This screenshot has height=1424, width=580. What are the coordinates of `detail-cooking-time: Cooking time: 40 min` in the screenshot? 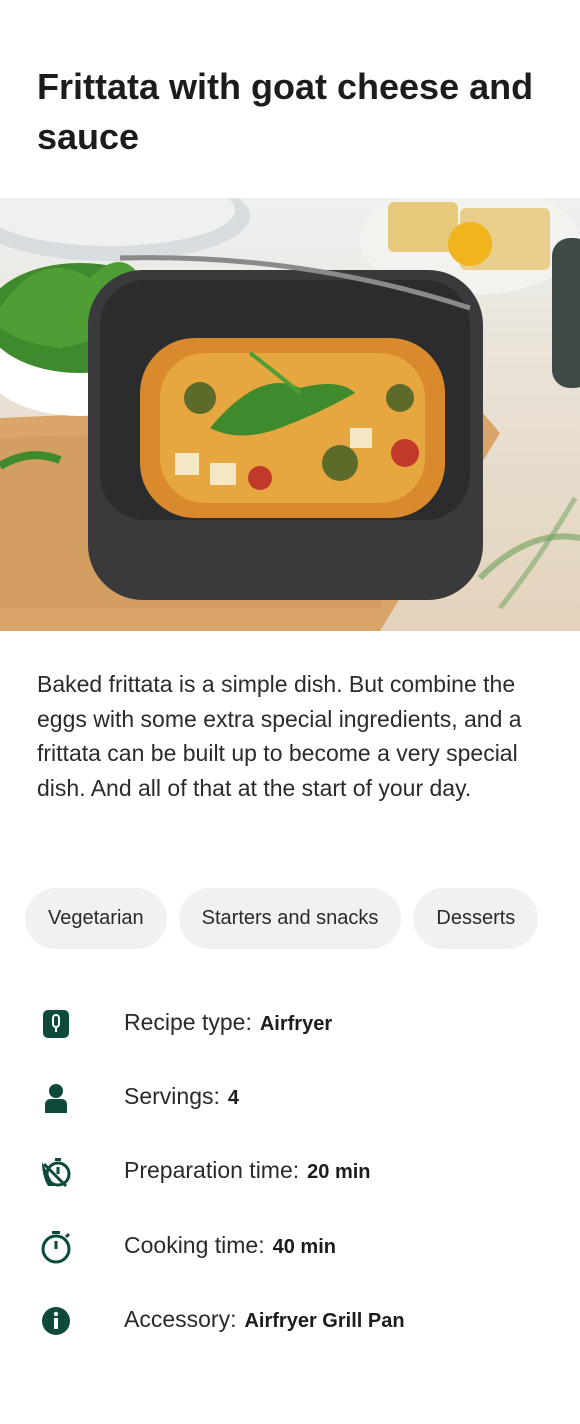 It's located at (290, 1246).